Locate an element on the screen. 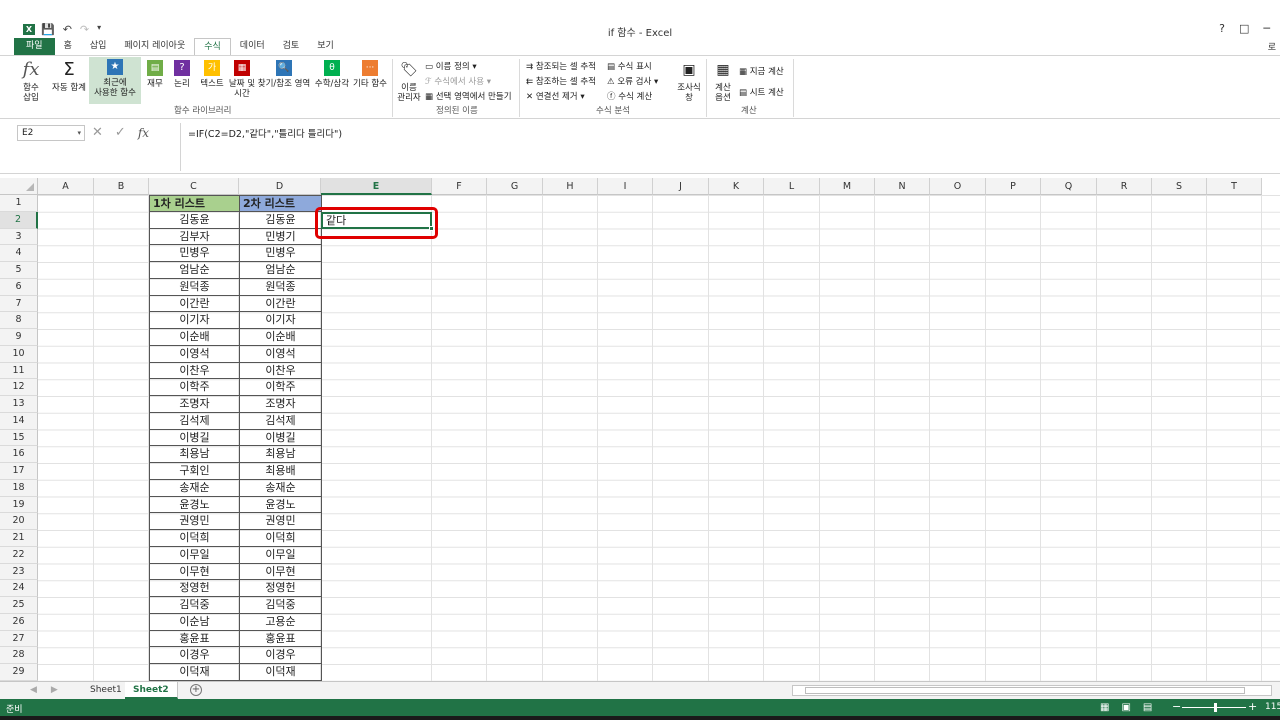  lookup-reference-button: 🔍 찾기/참조 영역 is located at coordinates (284, 74).